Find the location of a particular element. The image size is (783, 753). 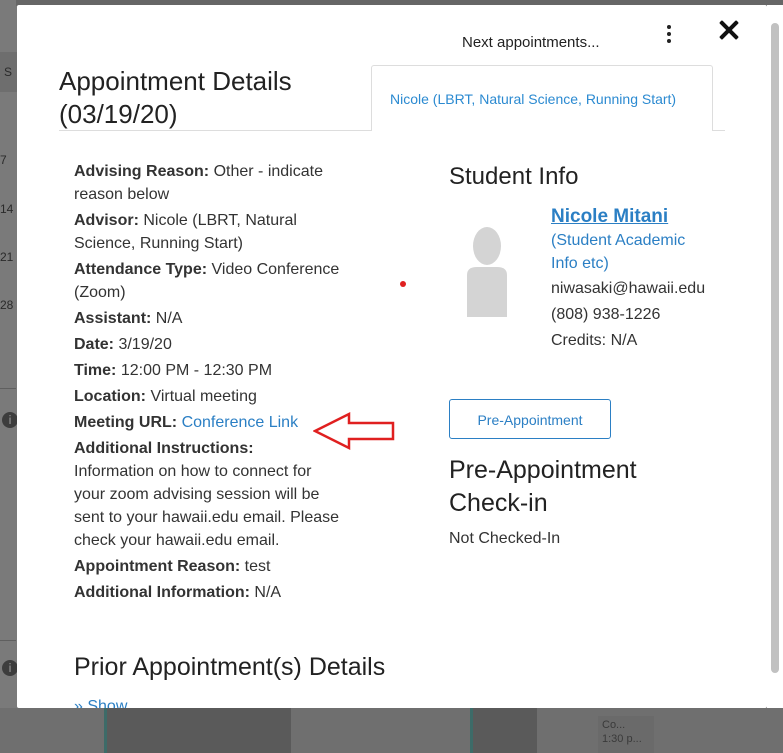

field-value: test is located at coordinates (255, 566).